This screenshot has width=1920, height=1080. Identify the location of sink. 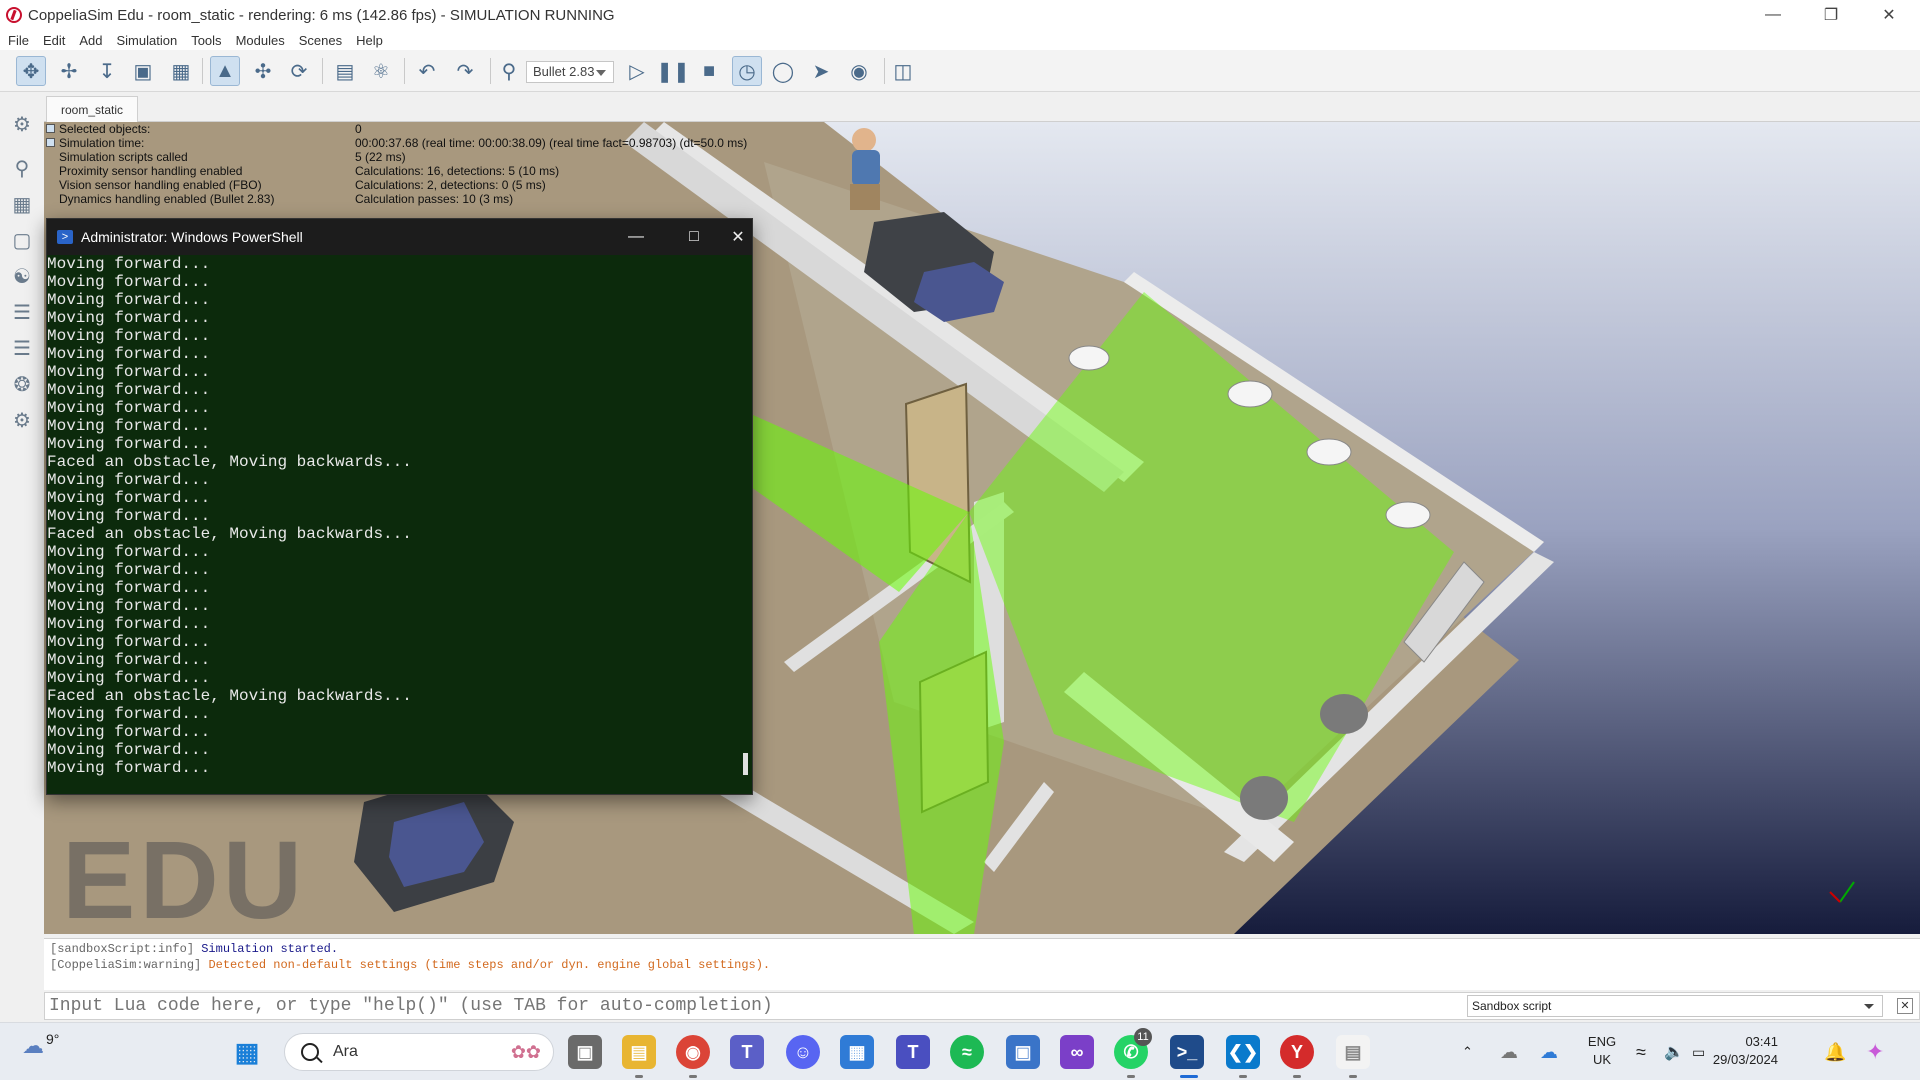
(1329, 452).